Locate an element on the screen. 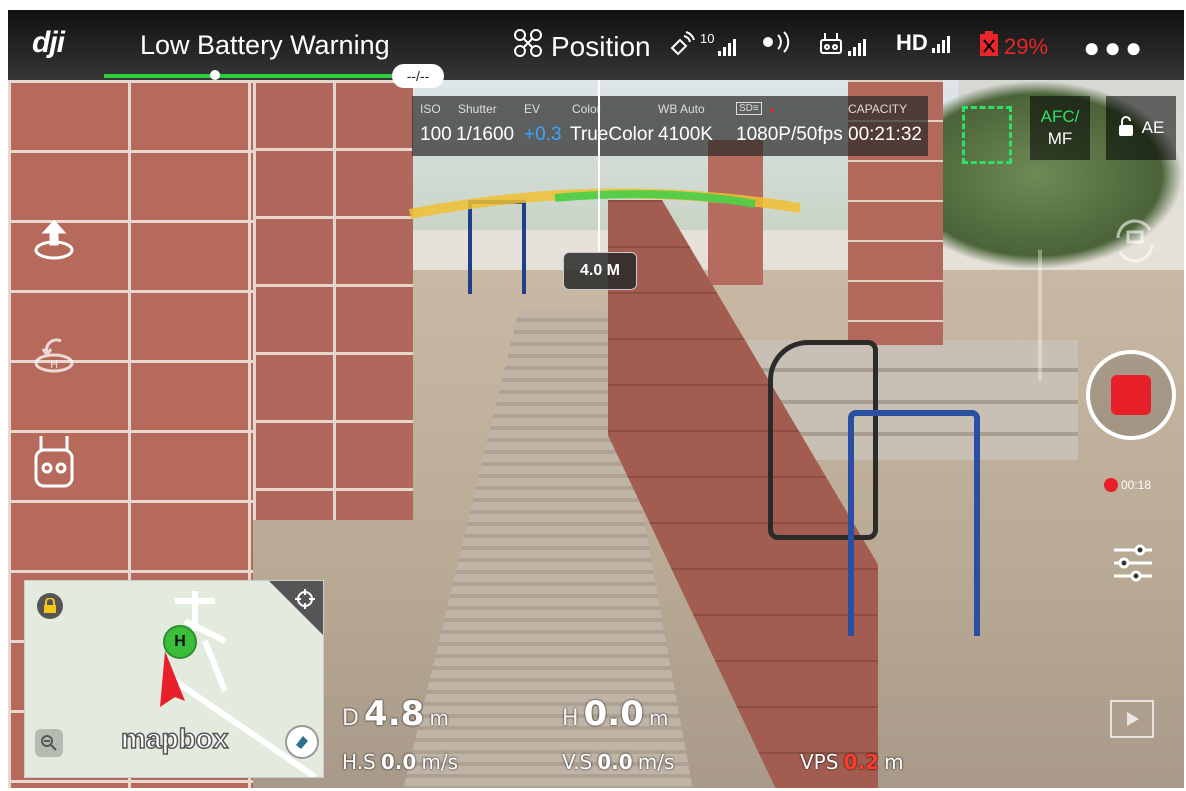 Image resolution: width=1186 pixels, height=791 pixels. distance-readout: D 4.8 m is located at coordinates (395, 714).